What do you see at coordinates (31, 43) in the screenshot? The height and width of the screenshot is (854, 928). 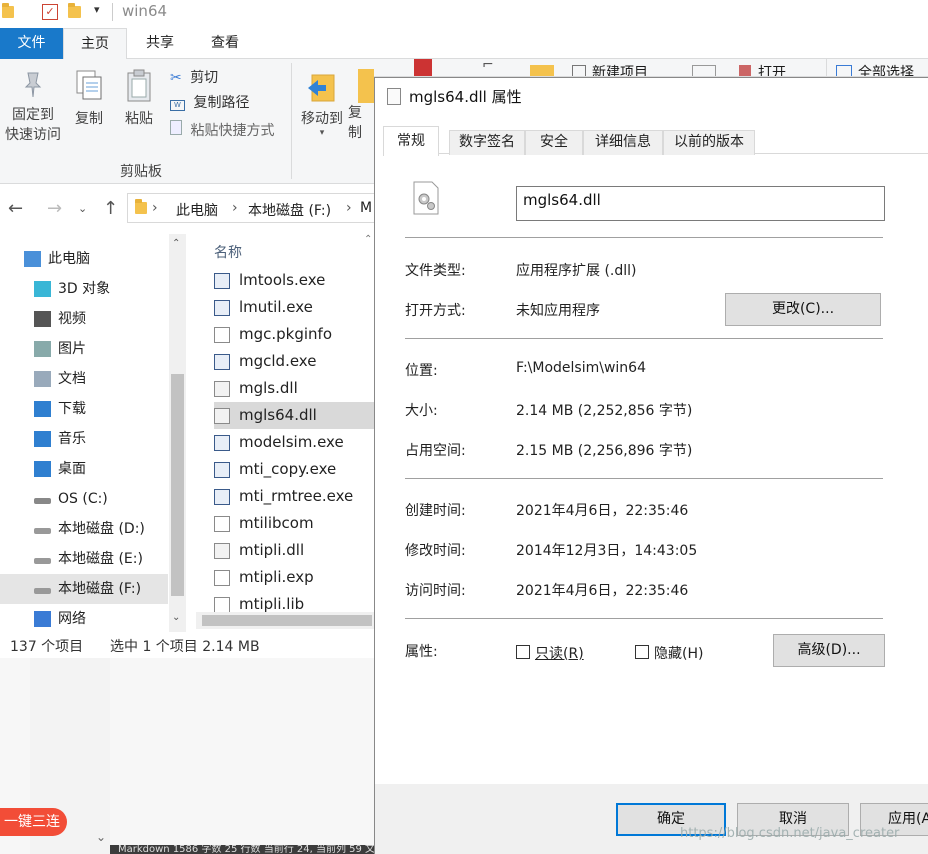 I see `tab-file: 文件` at bounding box center [31, 43].